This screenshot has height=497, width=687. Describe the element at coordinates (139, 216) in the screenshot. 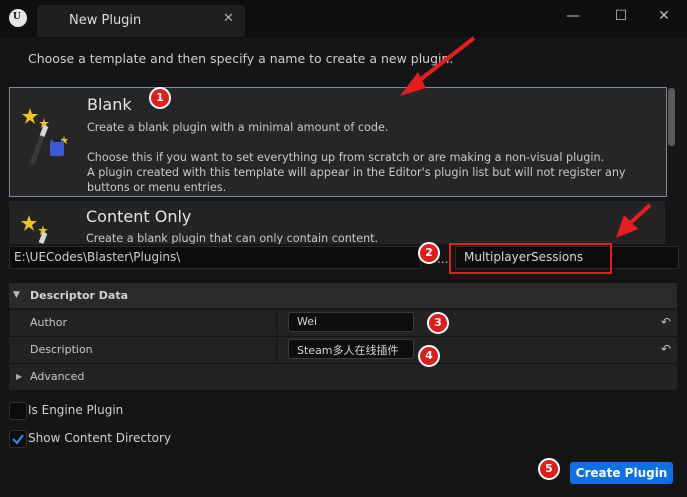

I see `template-name: Content Only` at that location.